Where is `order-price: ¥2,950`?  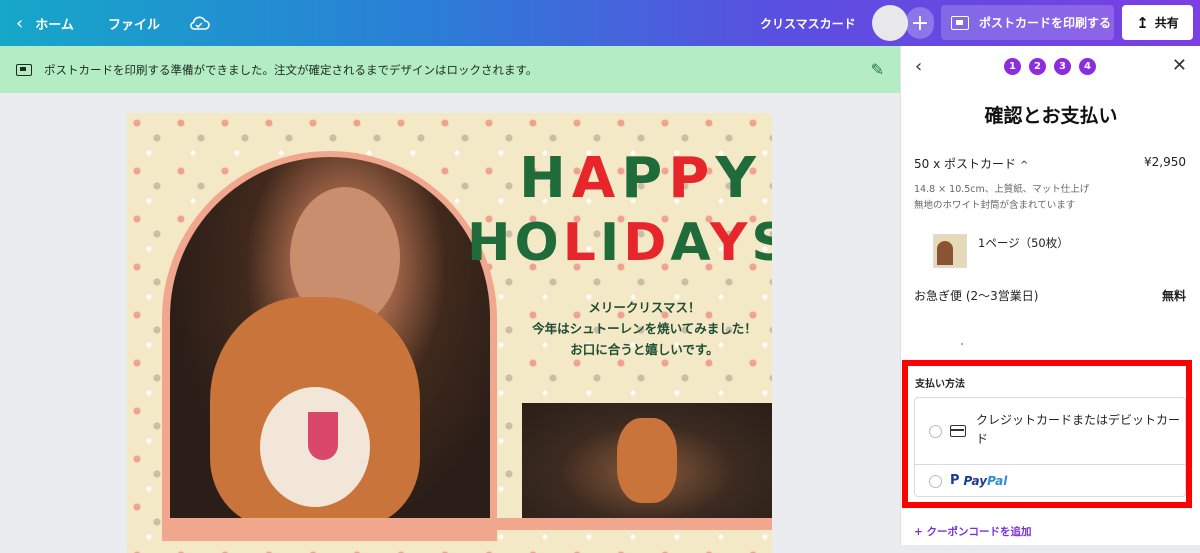 order-price: ¥2,950 is located at coordinates (1165, 162).